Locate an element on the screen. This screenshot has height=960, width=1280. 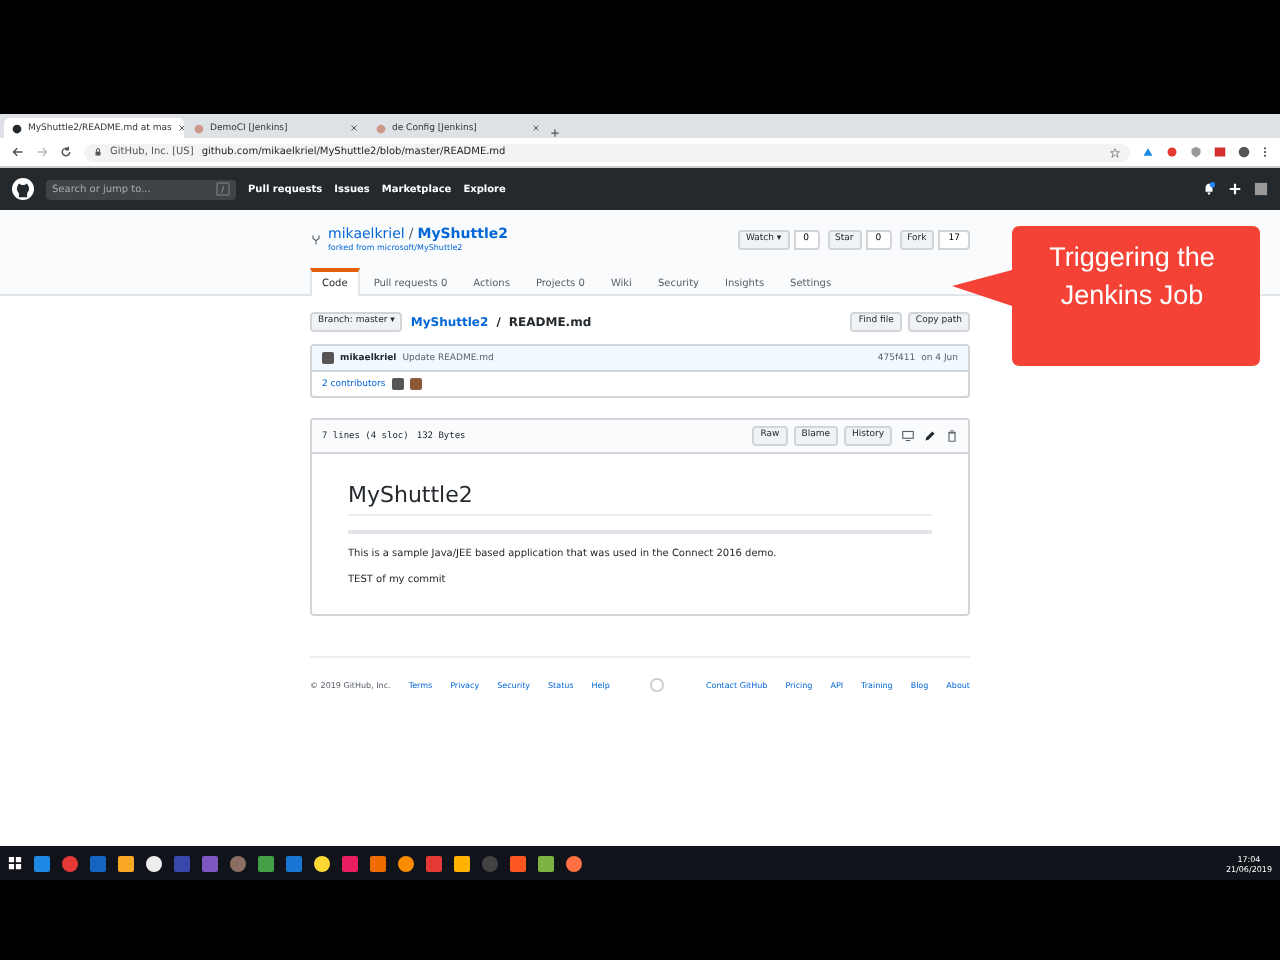
menu-icon is located at coordinates (1265, 152).